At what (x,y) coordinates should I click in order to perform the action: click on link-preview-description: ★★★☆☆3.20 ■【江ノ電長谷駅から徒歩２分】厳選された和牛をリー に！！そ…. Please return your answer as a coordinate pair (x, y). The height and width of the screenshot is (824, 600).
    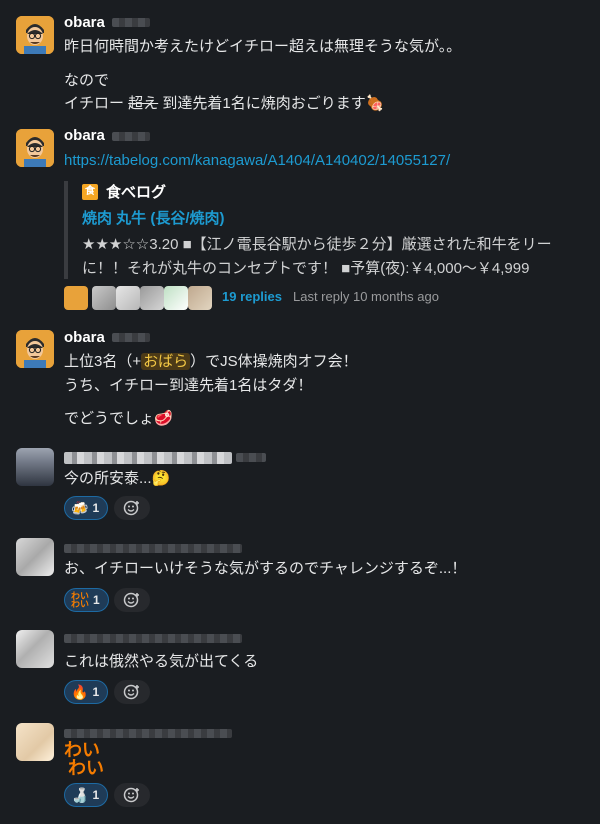
    Looking at the image, I should click on (317, 257).